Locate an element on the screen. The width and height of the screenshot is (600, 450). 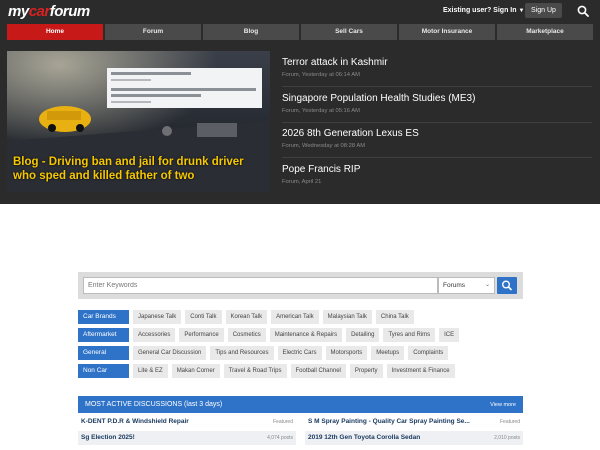
category-link: Cosmetics is located at coordinates (246, 335).